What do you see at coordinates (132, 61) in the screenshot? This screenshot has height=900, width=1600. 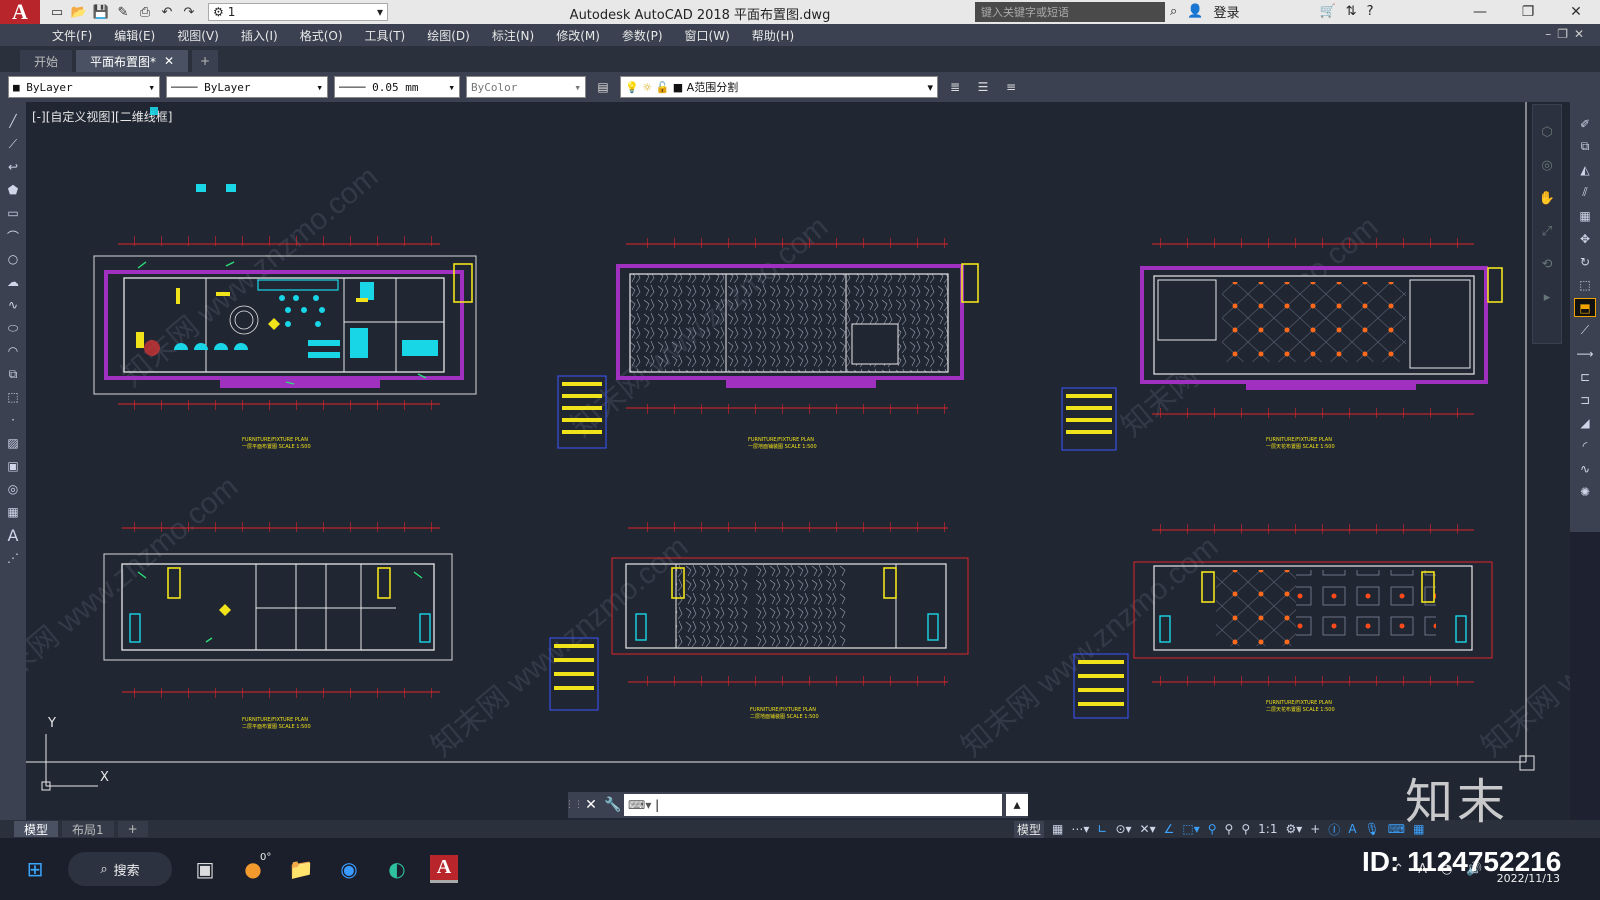 I see `tab-drawing: 平面布置图* ✕` at bounding box center [132, 61].